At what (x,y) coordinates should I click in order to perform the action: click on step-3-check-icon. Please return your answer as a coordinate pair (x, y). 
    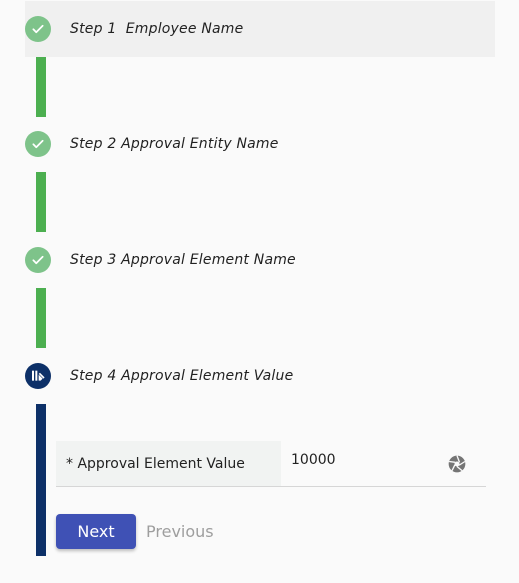
    Looking at the image, I should click on (38, 260).